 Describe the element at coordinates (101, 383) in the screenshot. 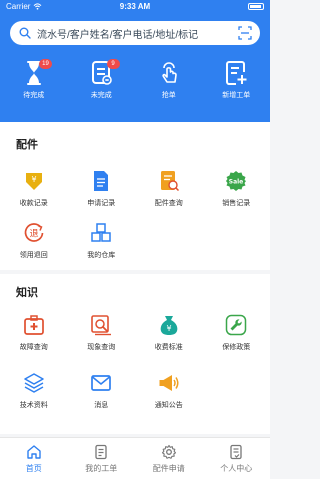

I see `envelope-icon` at that location.